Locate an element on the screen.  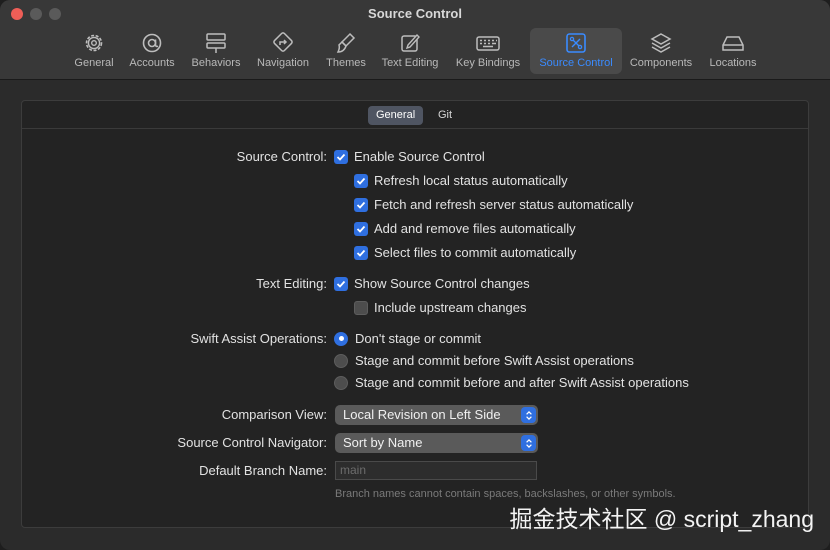
enable-source-control-checkbox: Enable Source Control is located at coordinates (409, 156).